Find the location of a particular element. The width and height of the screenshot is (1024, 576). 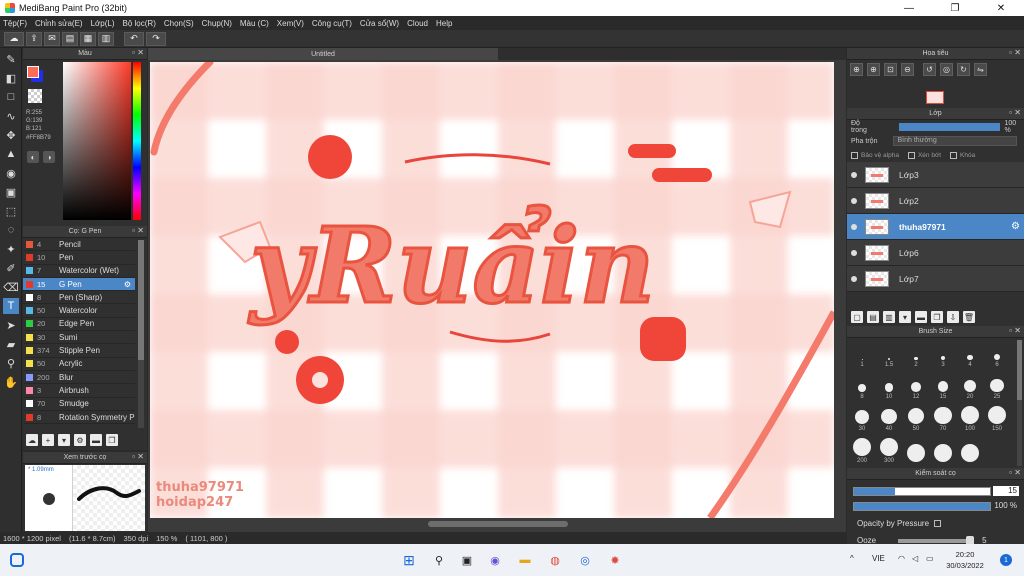

select-tool-icon: ⬚ is located at coordinates (11, 211).